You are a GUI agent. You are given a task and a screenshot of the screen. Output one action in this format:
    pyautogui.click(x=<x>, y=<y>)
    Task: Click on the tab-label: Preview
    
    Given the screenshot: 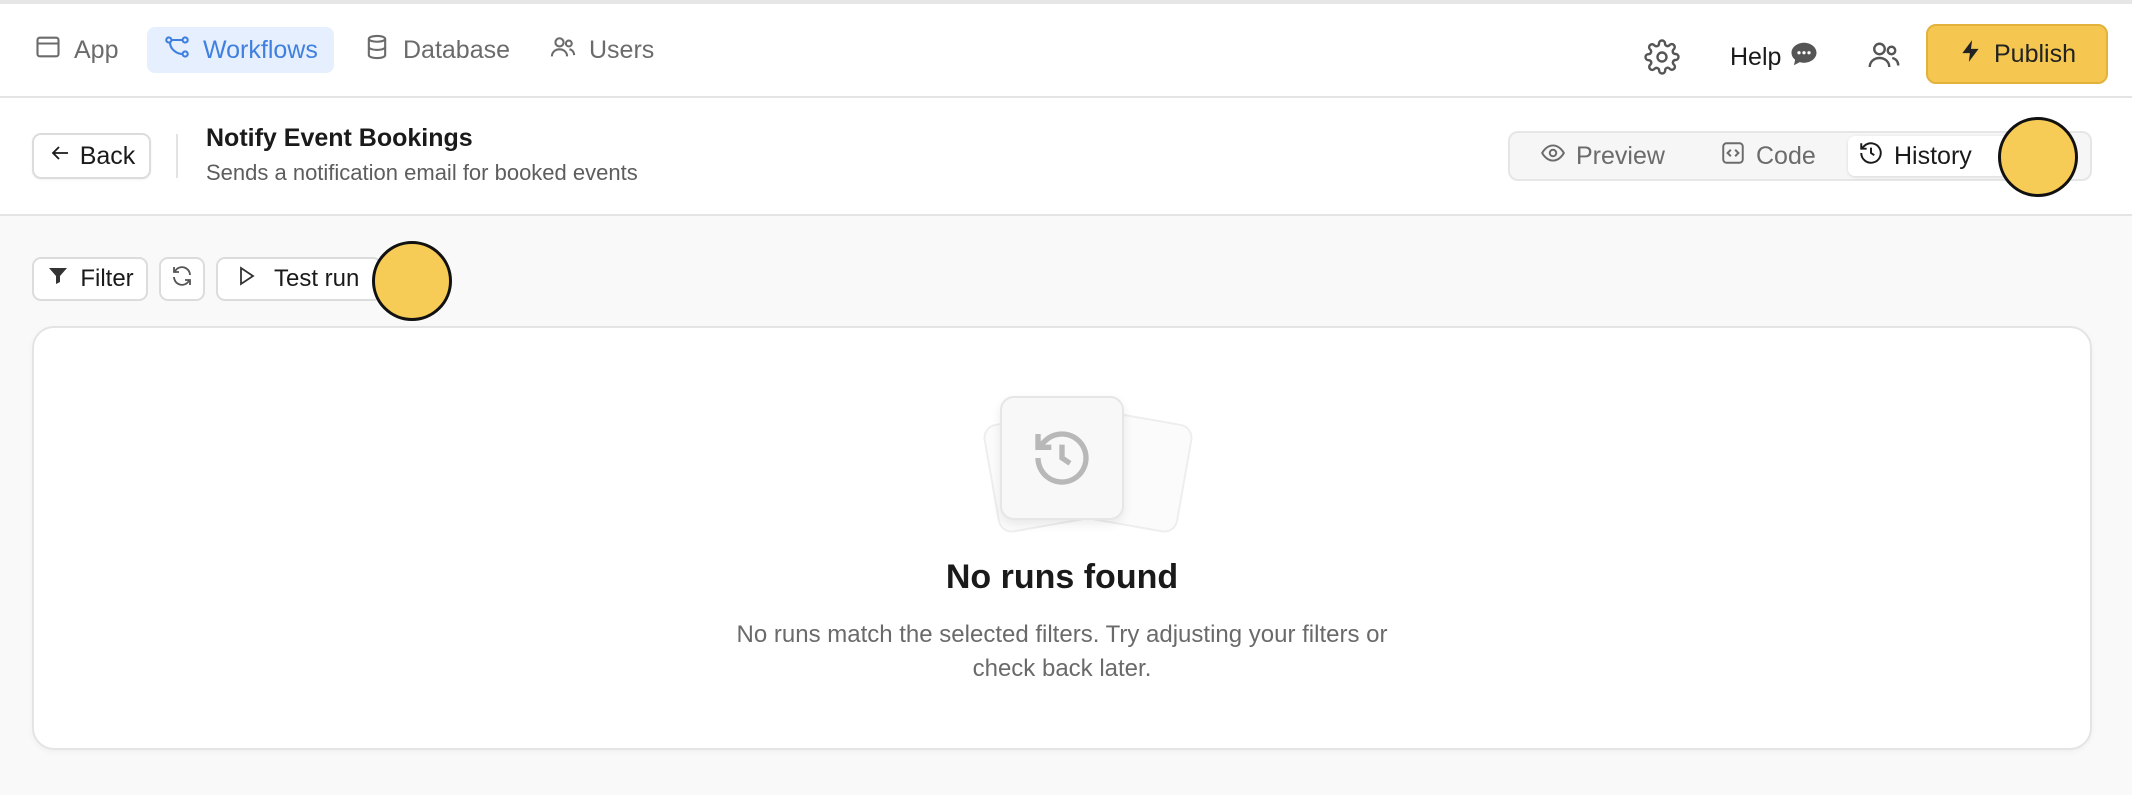 What is the action you would take?
    pyautogui.click(x=1620, y=155)
    